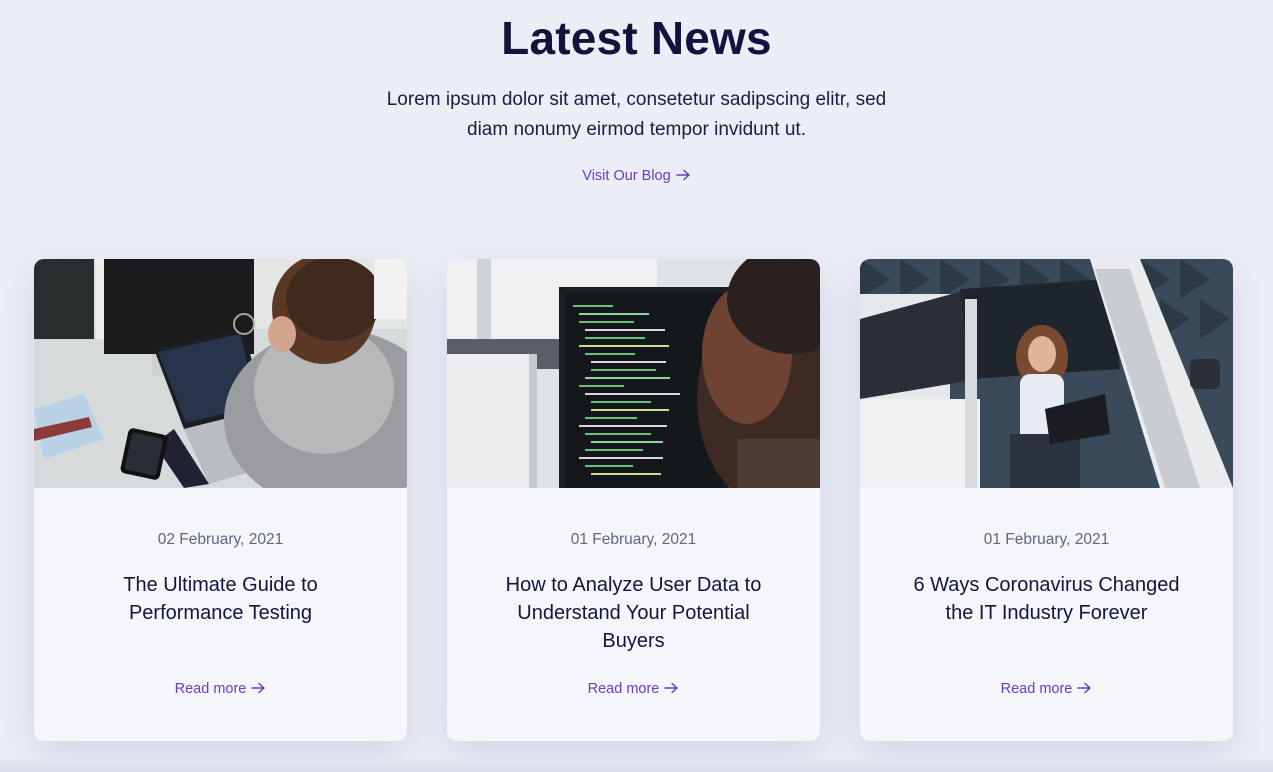 The height and width of the screenshot is (772, 1273). Describe the element at coordinates (633, 641) in the screenshot. I see `card-title-line: Buyers` at that location.